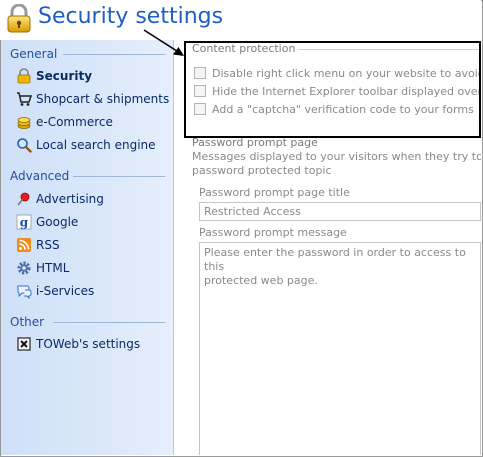  I want to click on sidebar-item-security: Security, so click(54, 76).